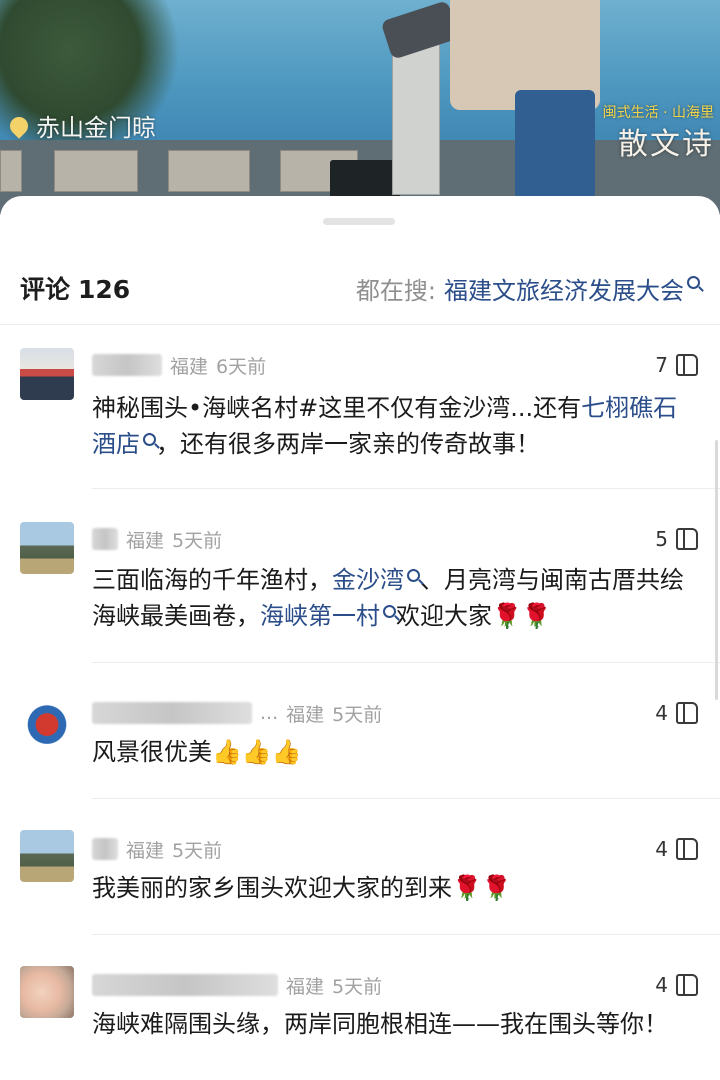  I want to click on binocular-viewer, so click(420, 30).